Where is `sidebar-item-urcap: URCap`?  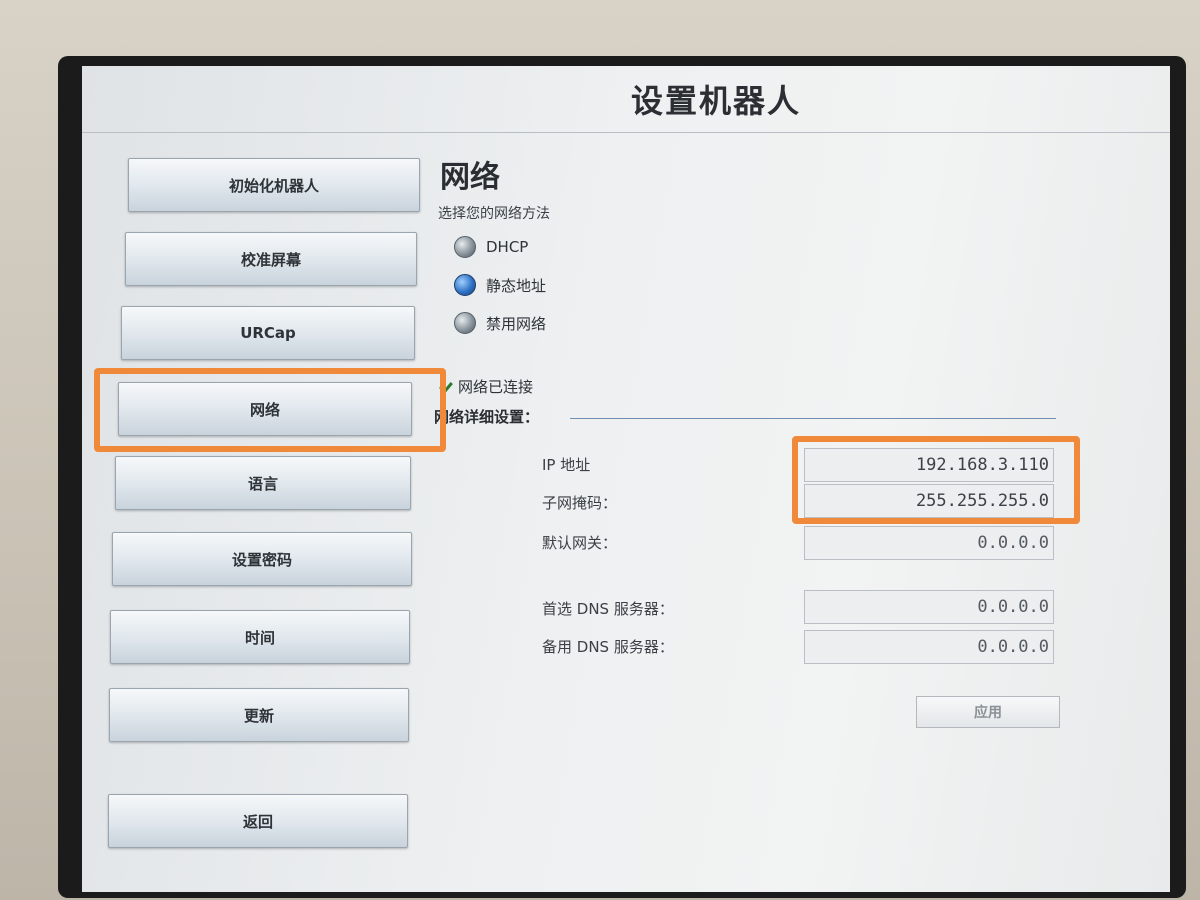
sidebar-item-urcap: URCap is located at coordinates (268, 333).